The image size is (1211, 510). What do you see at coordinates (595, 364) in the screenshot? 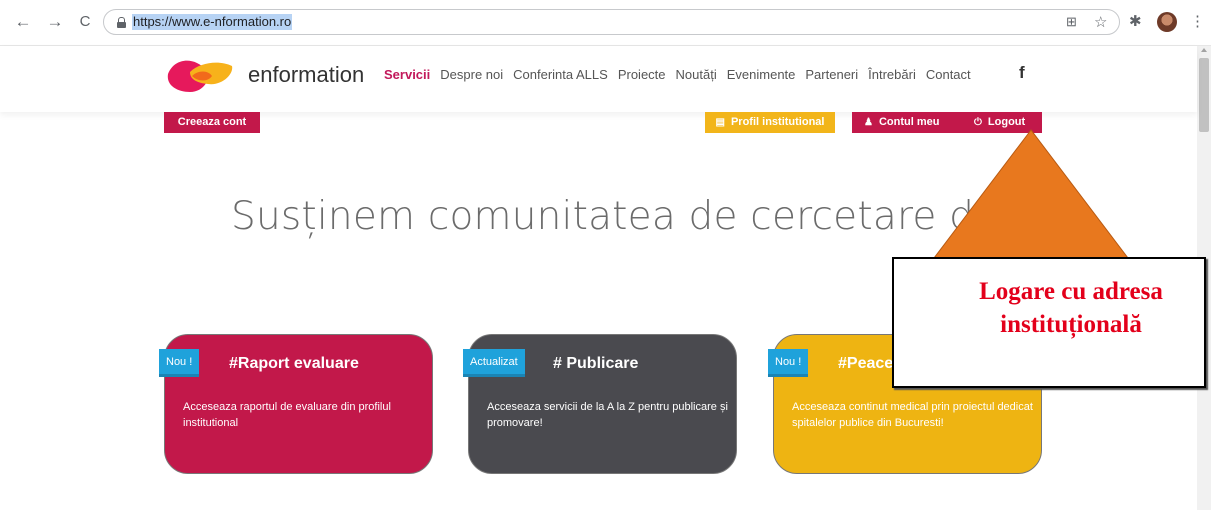
I see `card-title: # Publicare` at bounding box center [595, 364].